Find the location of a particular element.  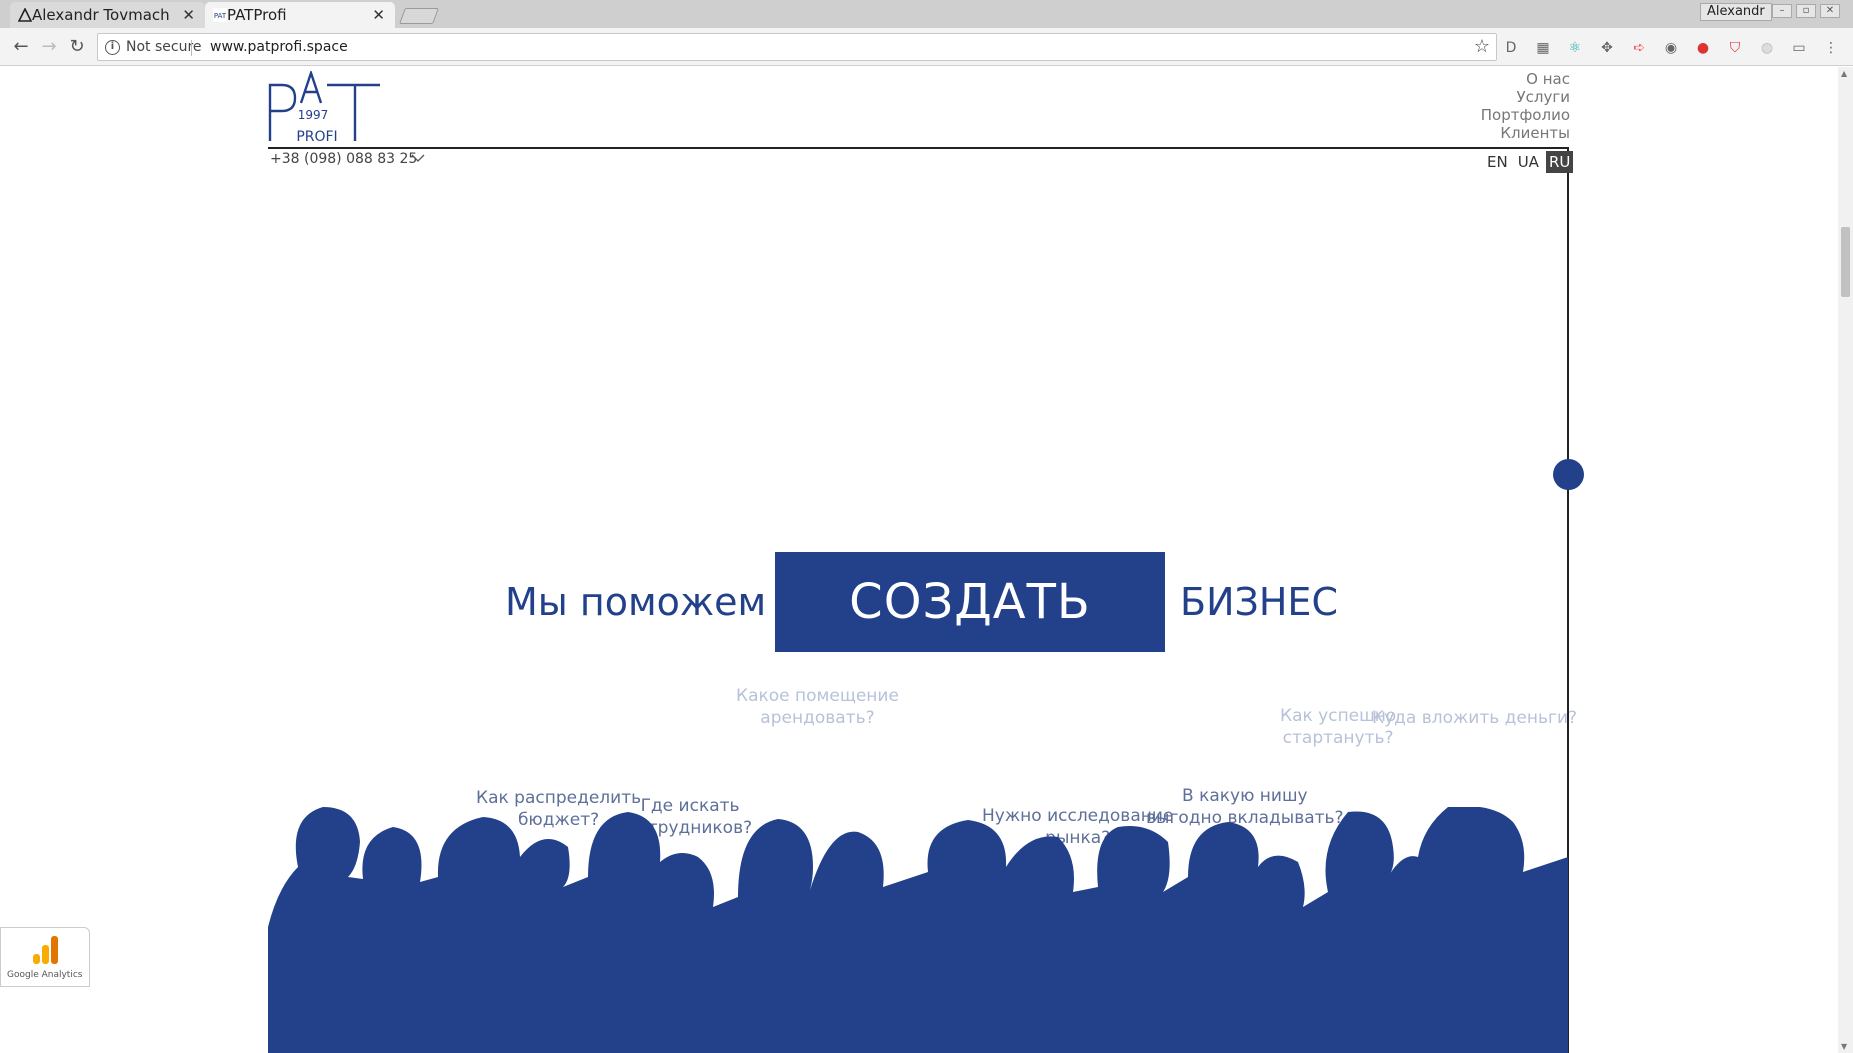

back-arrow-icon: ← is located at coordinates (21, 47).